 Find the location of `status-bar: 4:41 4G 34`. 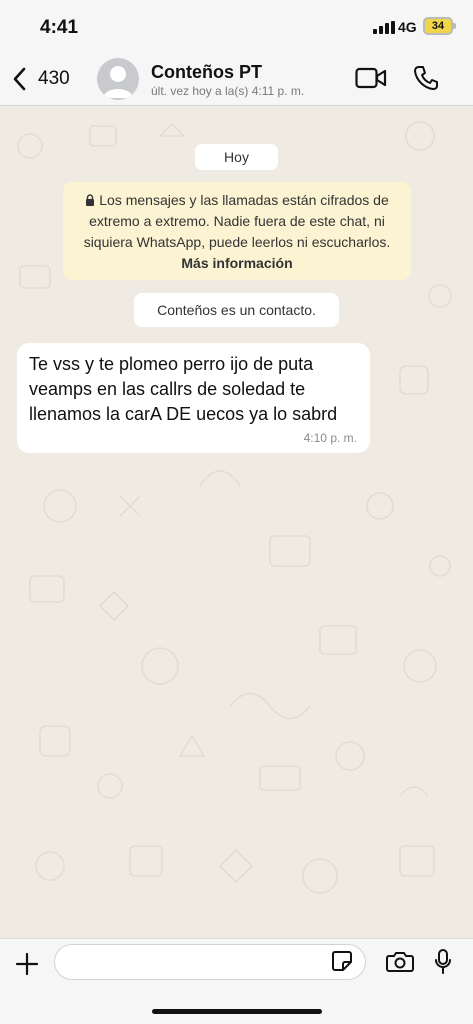

status-bar: 4:41 4G 34 is located at coordinates (236, 26).